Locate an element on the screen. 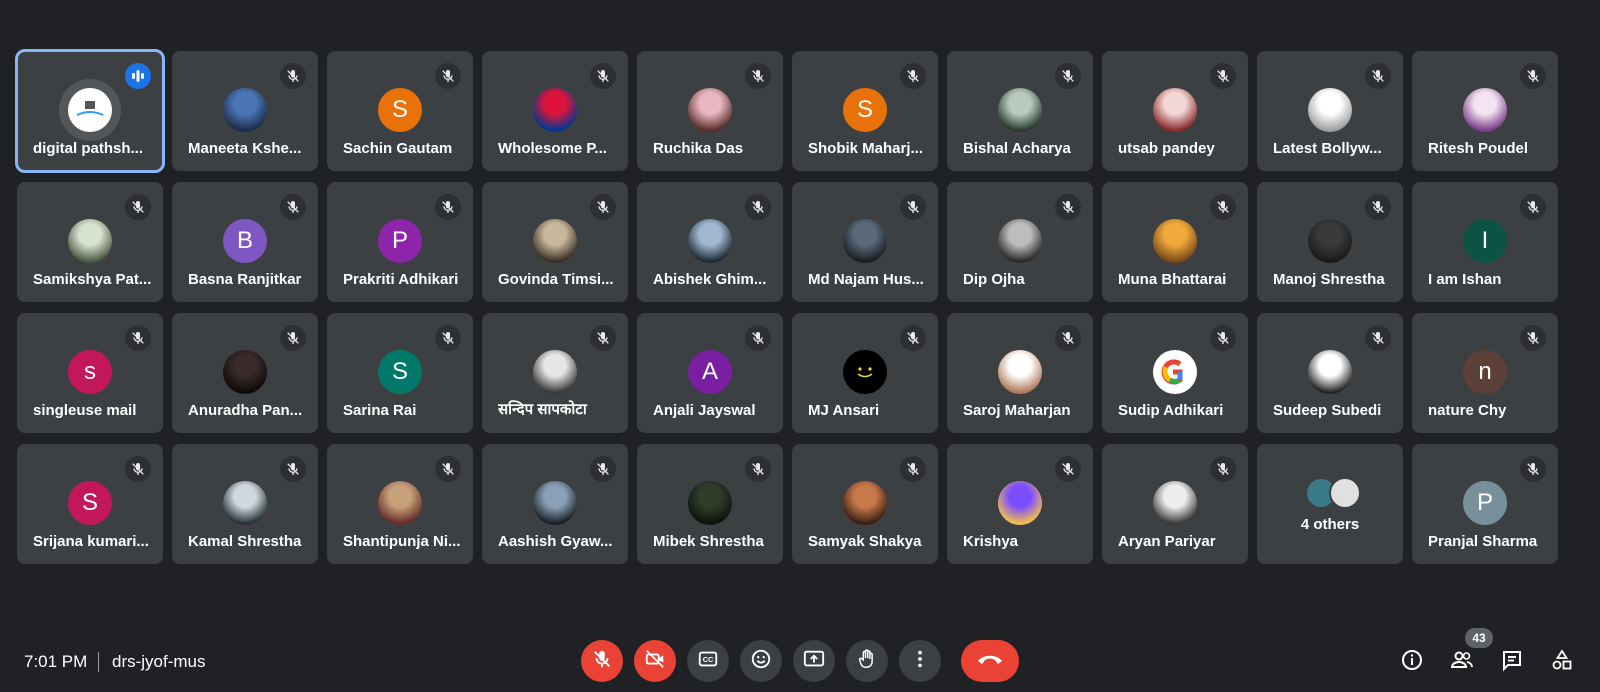  participant-tile: Dip Ojha is located at coordinates (1020, 242).